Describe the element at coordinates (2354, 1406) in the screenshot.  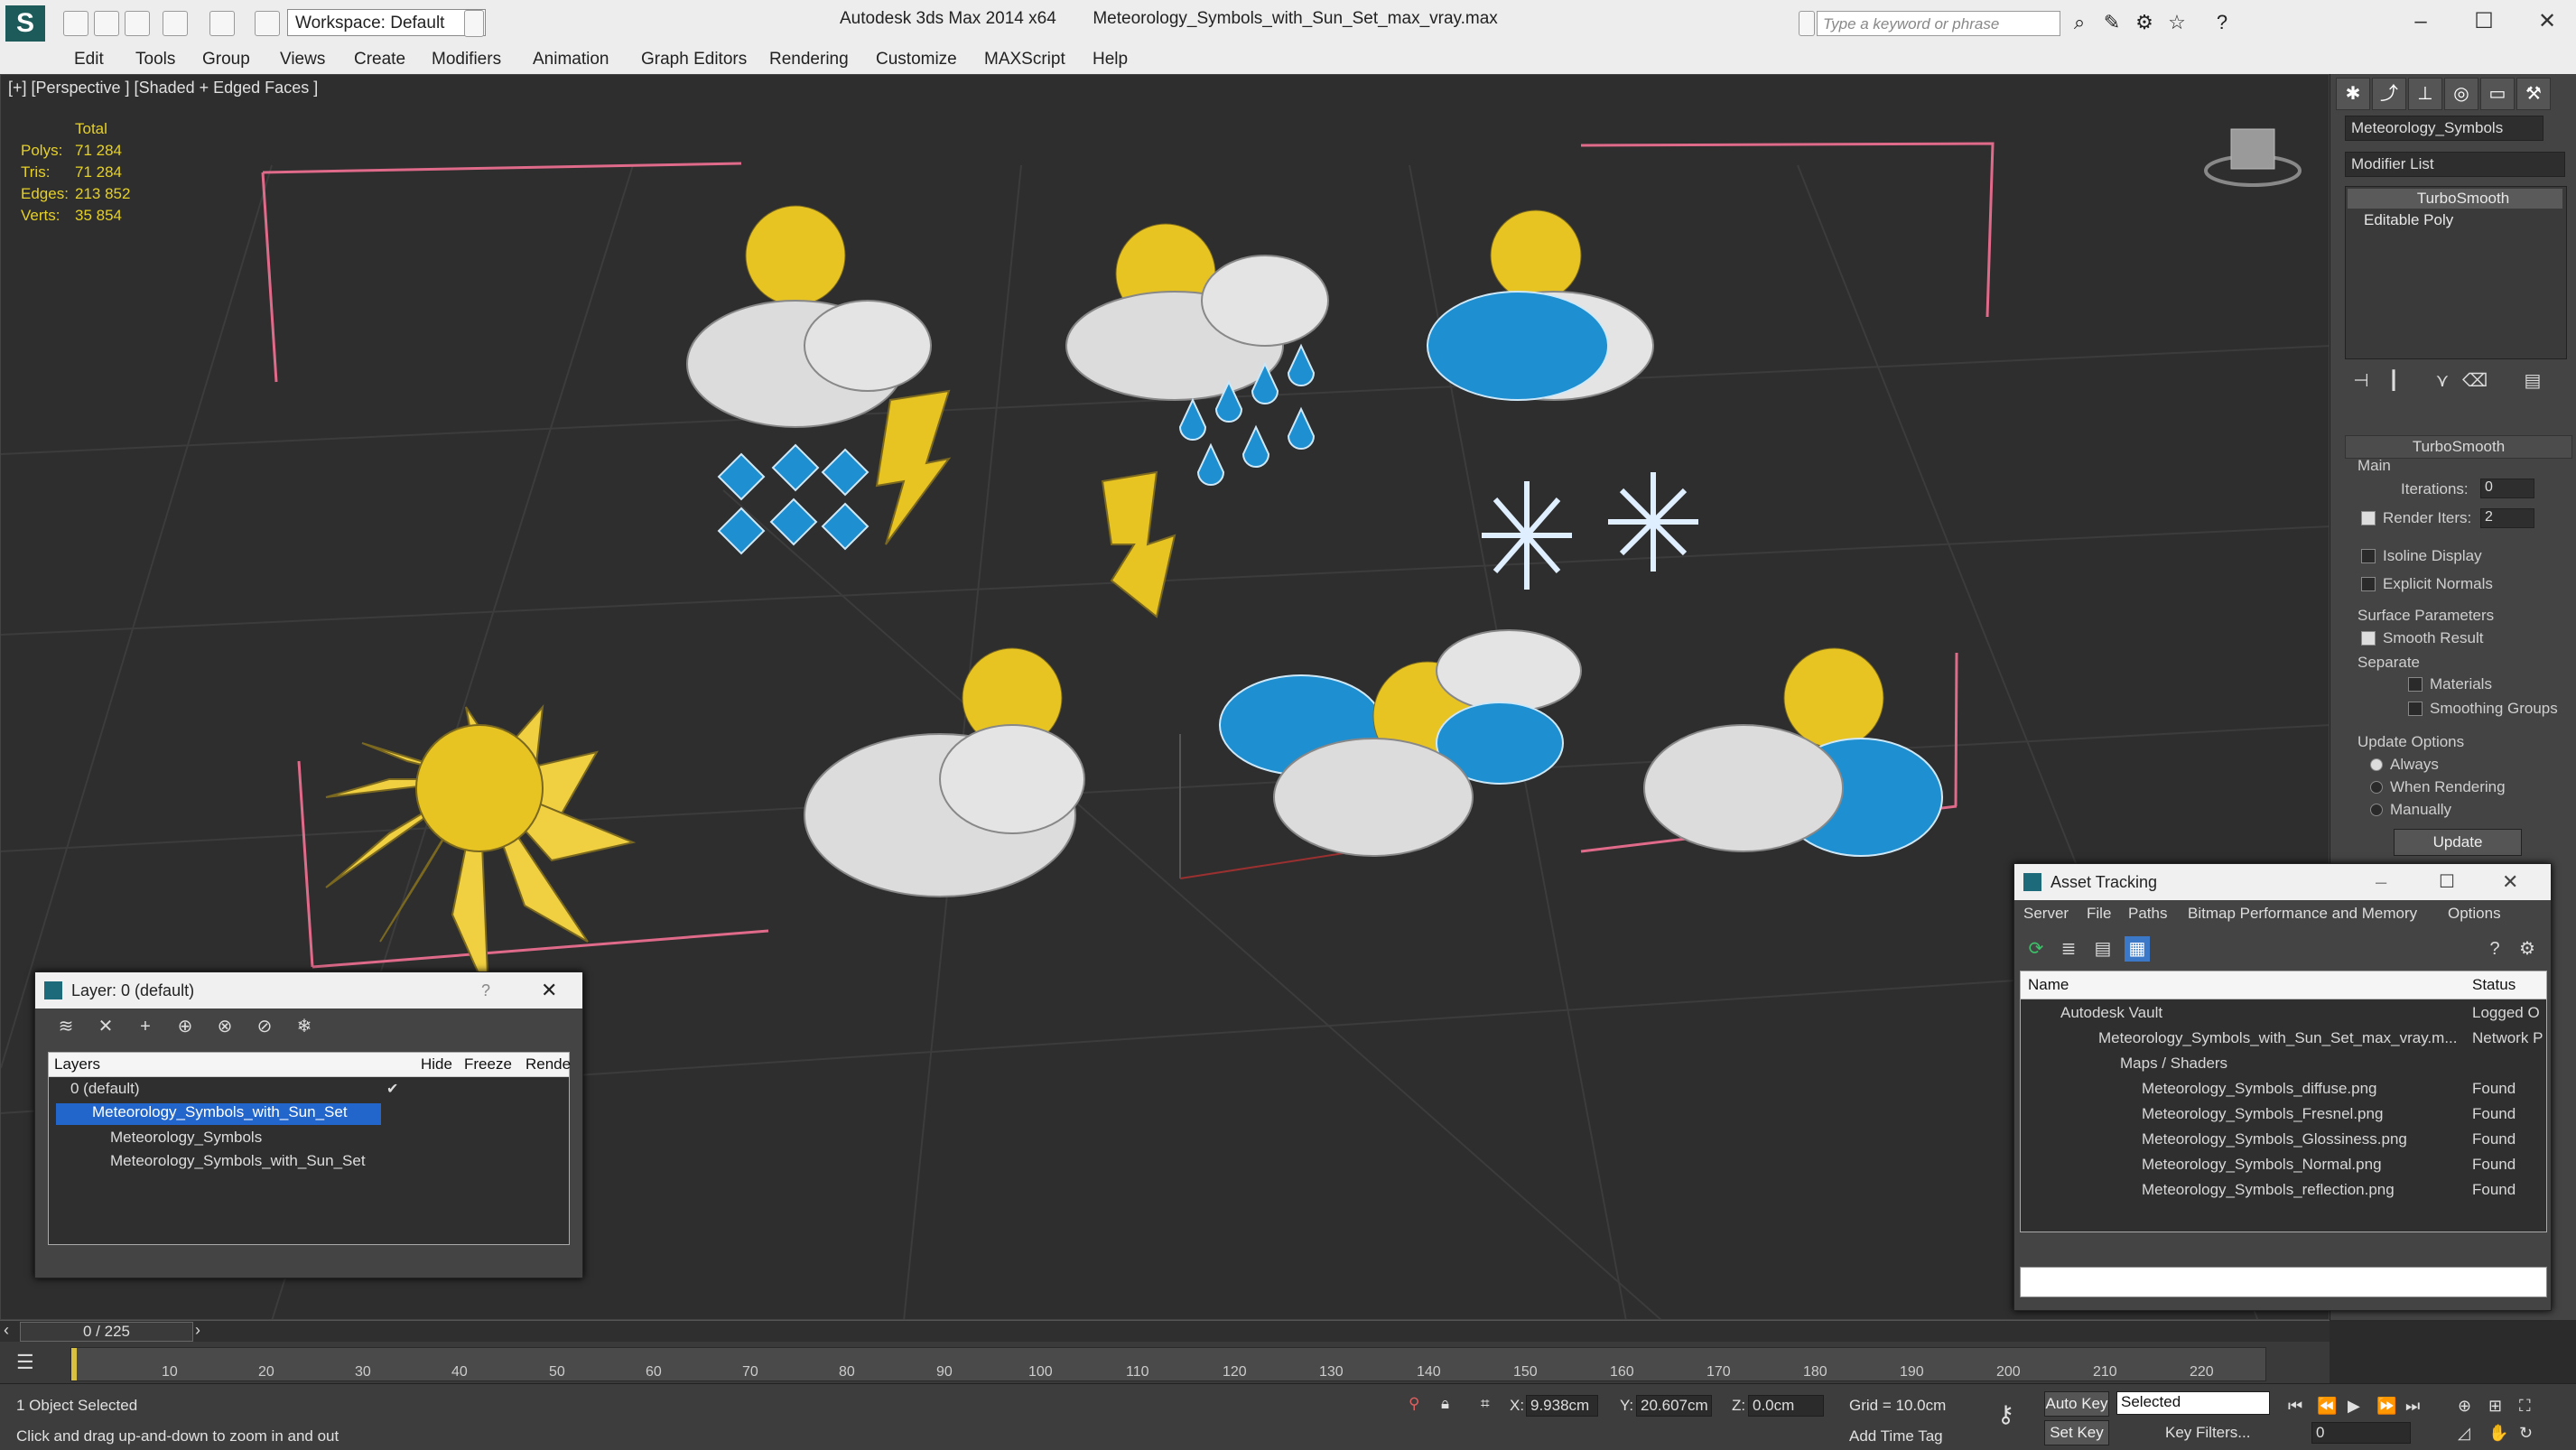
I see `play-icon: ▶` at that location.